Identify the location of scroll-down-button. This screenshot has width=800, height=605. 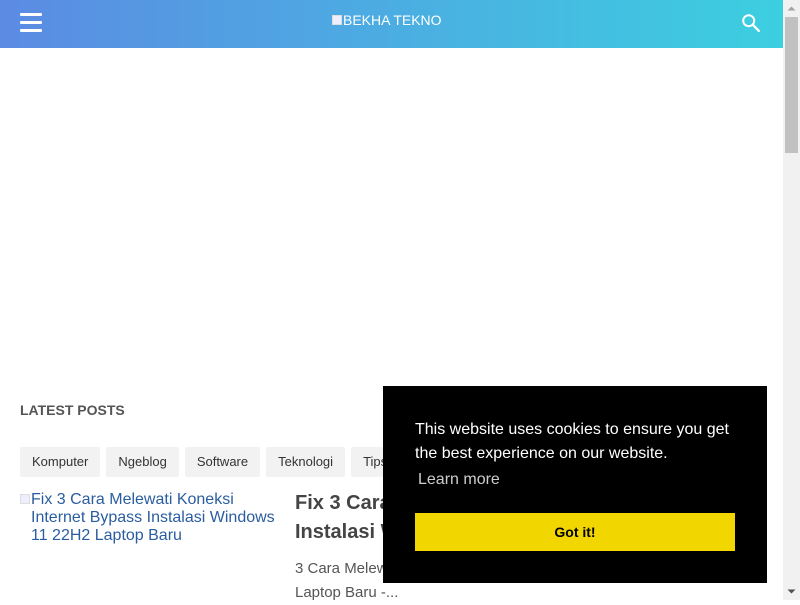
(791, 591).